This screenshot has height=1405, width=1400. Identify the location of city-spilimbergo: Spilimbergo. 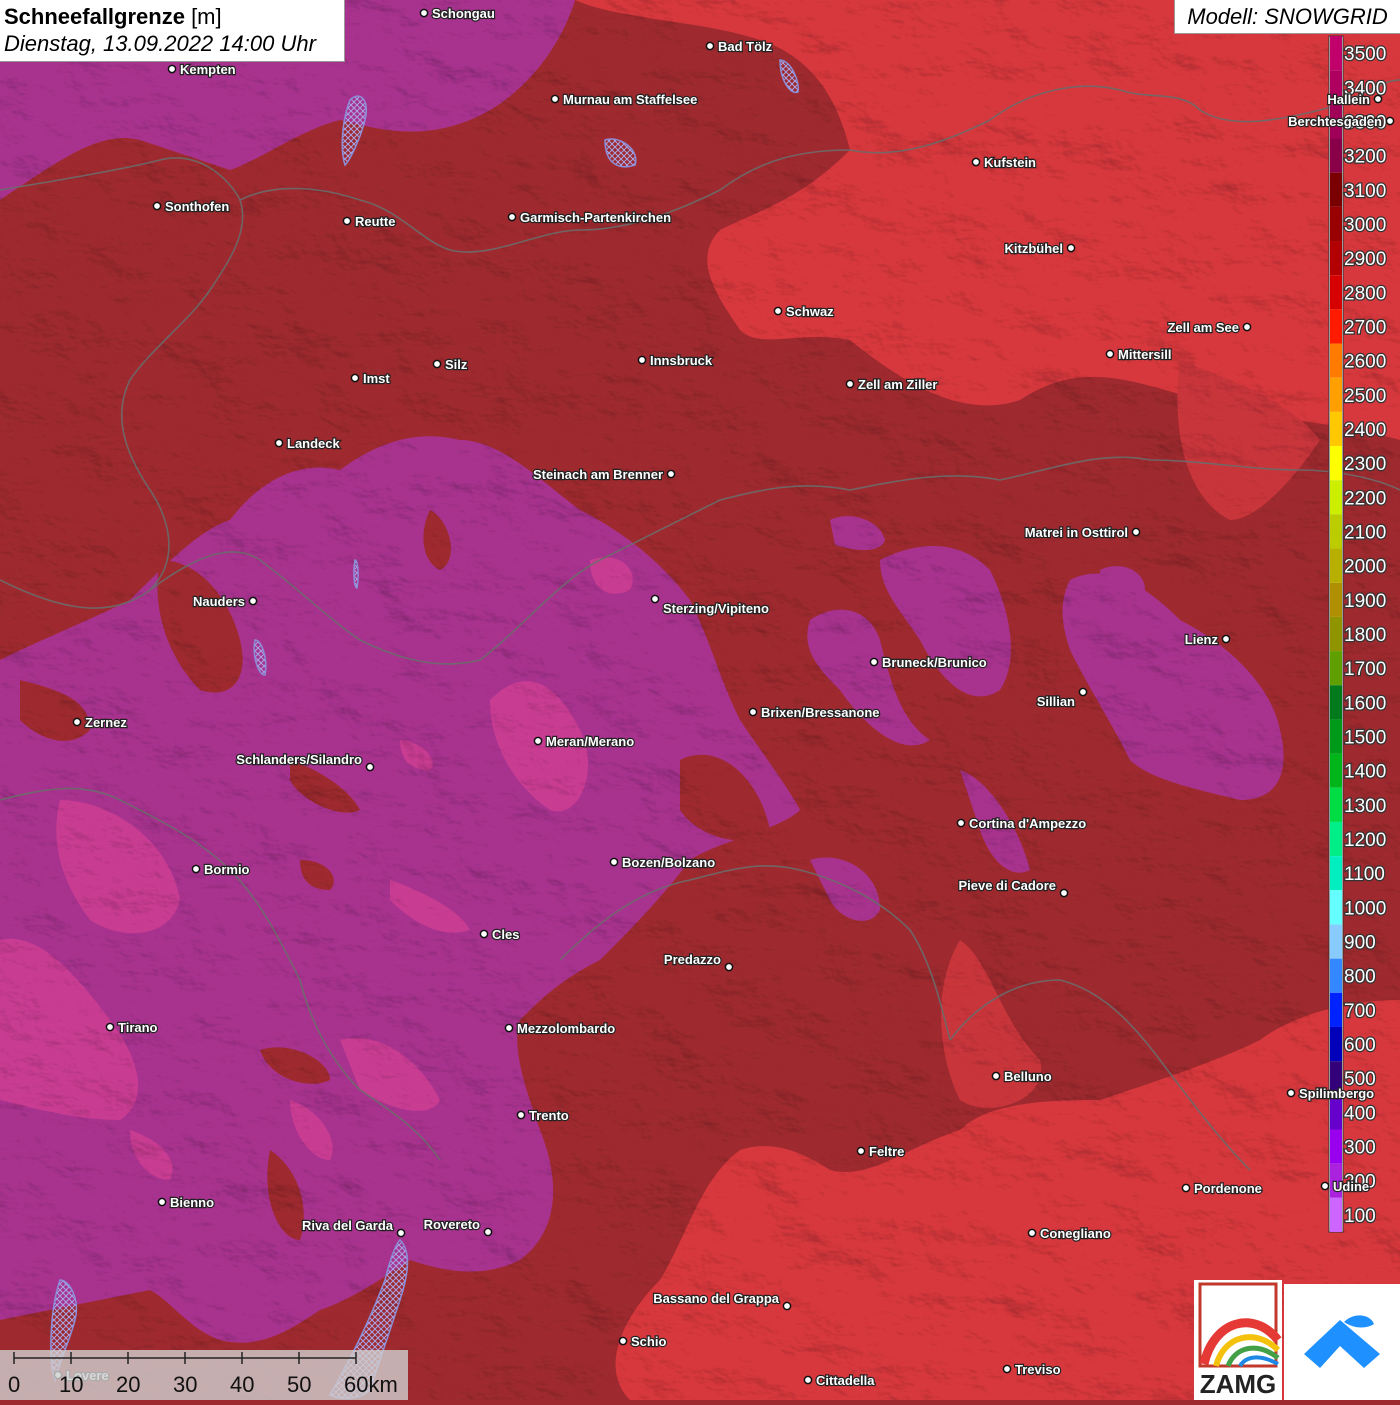
(1330, 1093).